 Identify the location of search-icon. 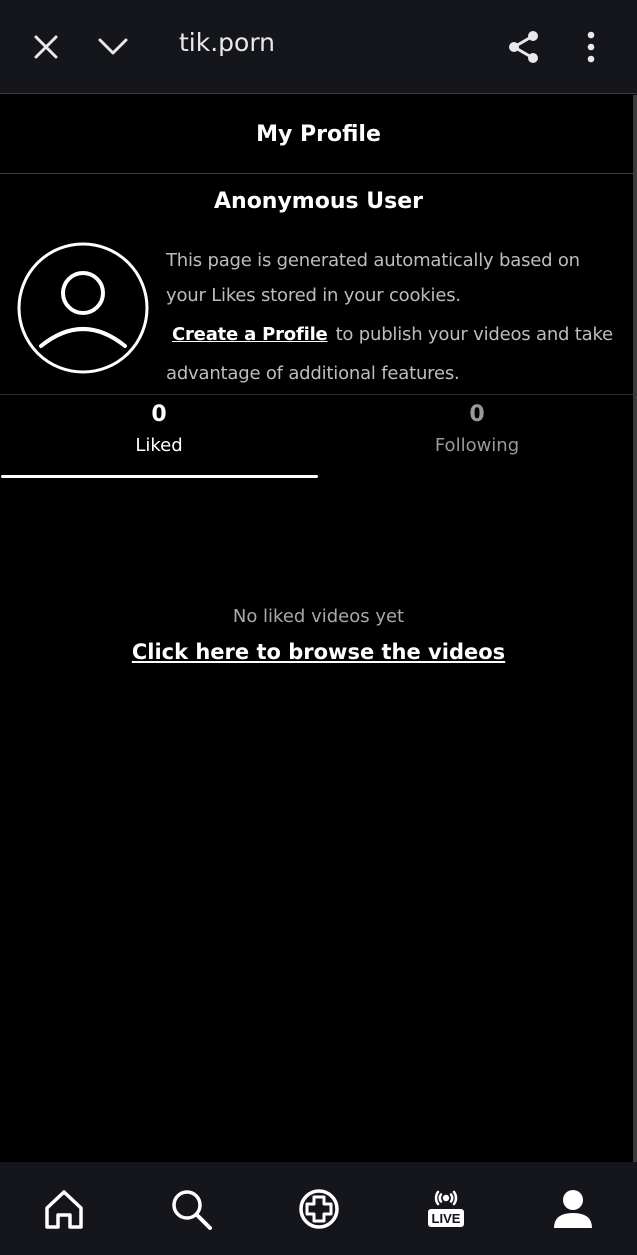
(191, 1209).